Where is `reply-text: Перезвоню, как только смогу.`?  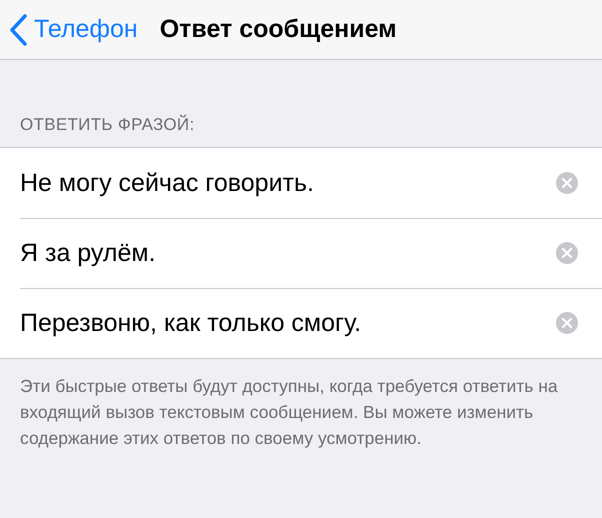 reply-text: Перезвоню, как только смогу. is located at coordinates (191, 323).